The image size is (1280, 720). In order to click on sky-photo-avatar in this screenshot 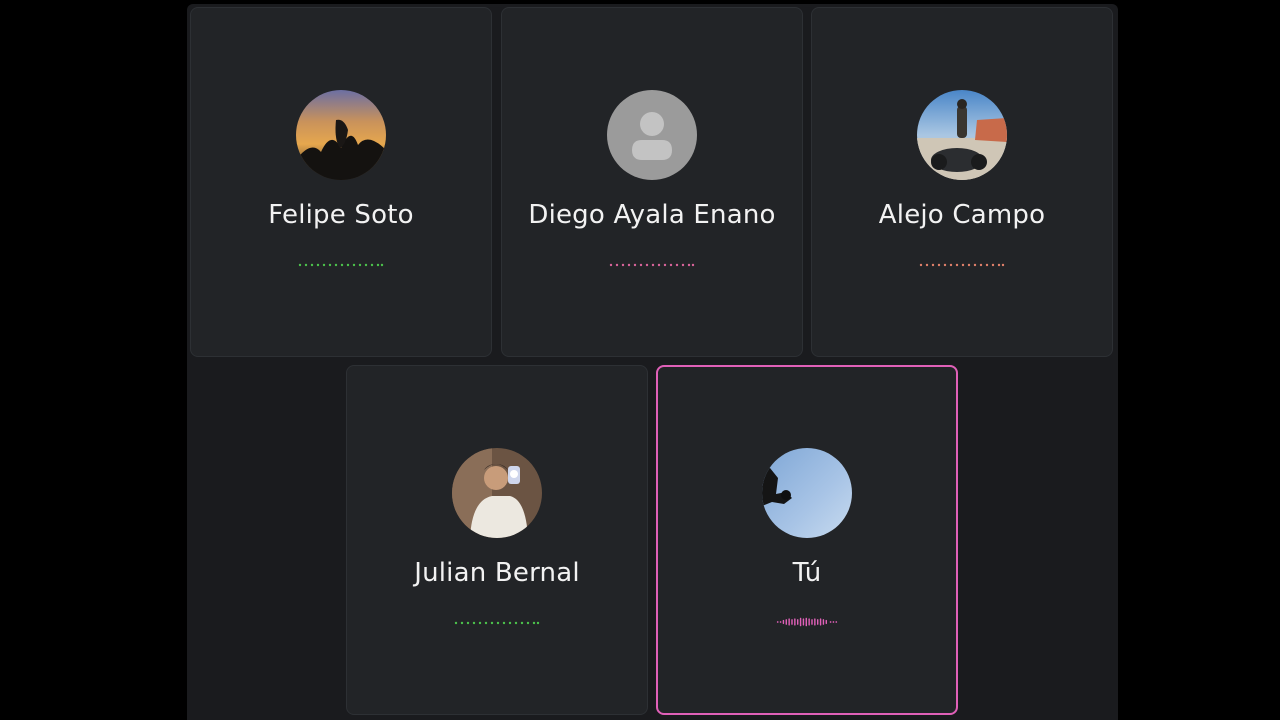, I will do `click(807, 493)`.